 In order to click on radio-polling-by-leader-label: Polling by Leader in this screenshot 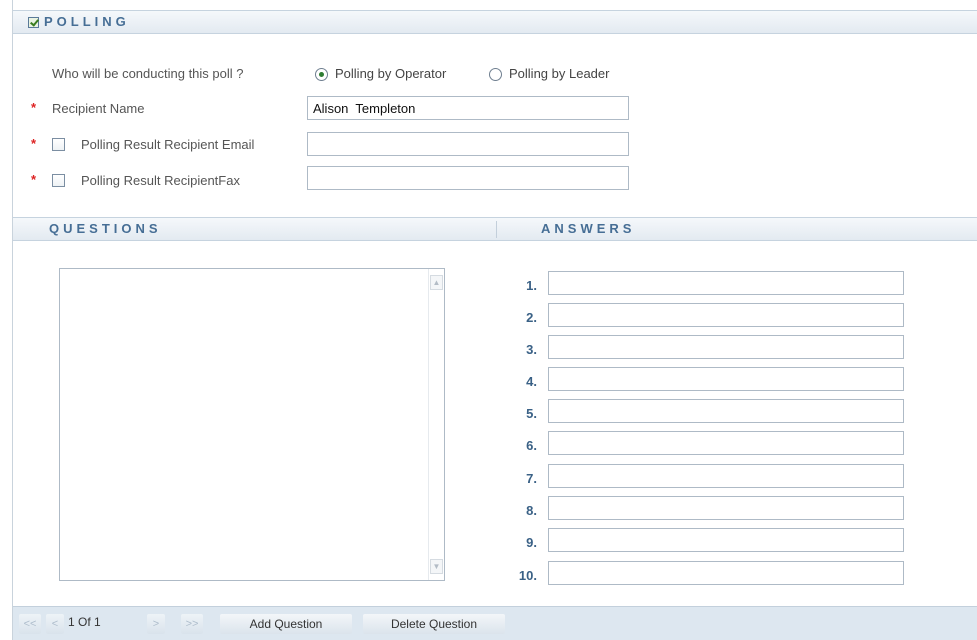, I will do `click(559, 73)`.